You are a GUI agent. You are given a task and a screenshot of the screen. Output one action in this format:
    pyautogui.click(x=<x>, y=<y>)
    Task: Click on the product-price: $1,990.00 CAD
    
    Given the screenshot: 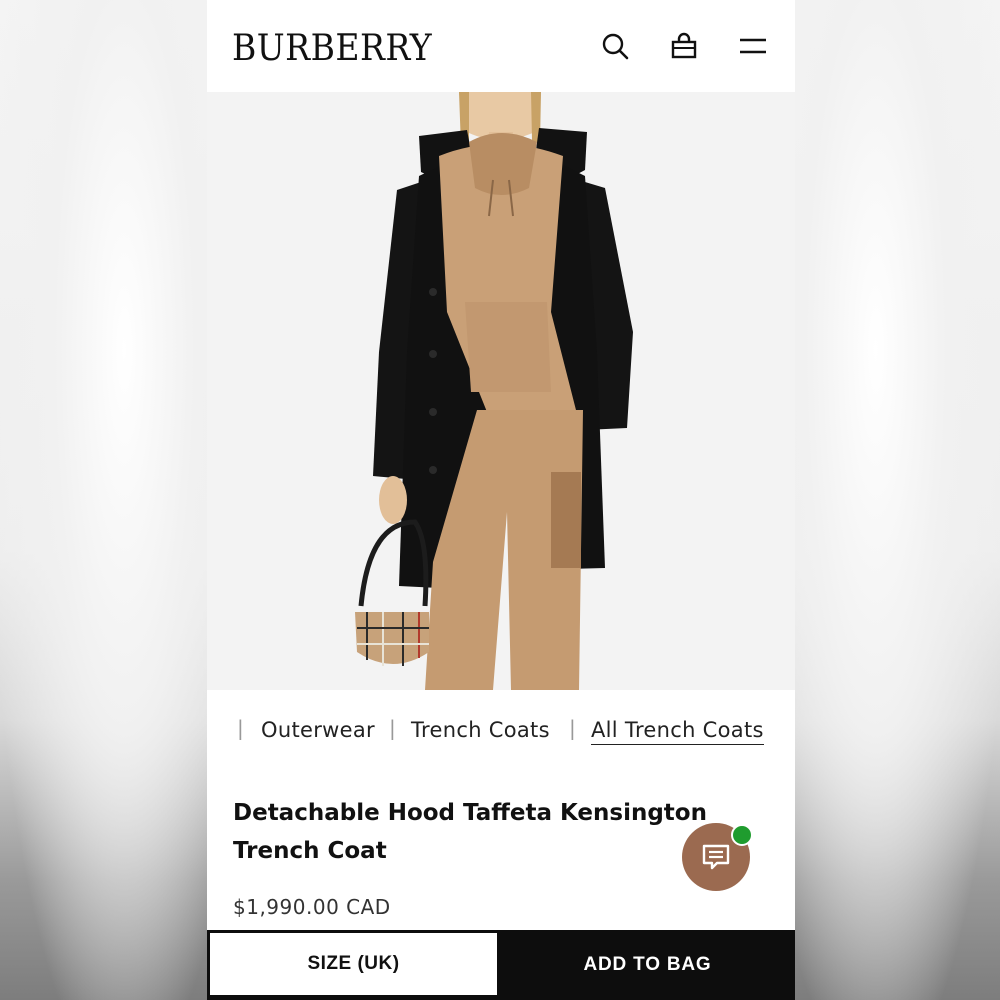 What is the action you would take?
    pyautogui.click(x=312, y=907)
    